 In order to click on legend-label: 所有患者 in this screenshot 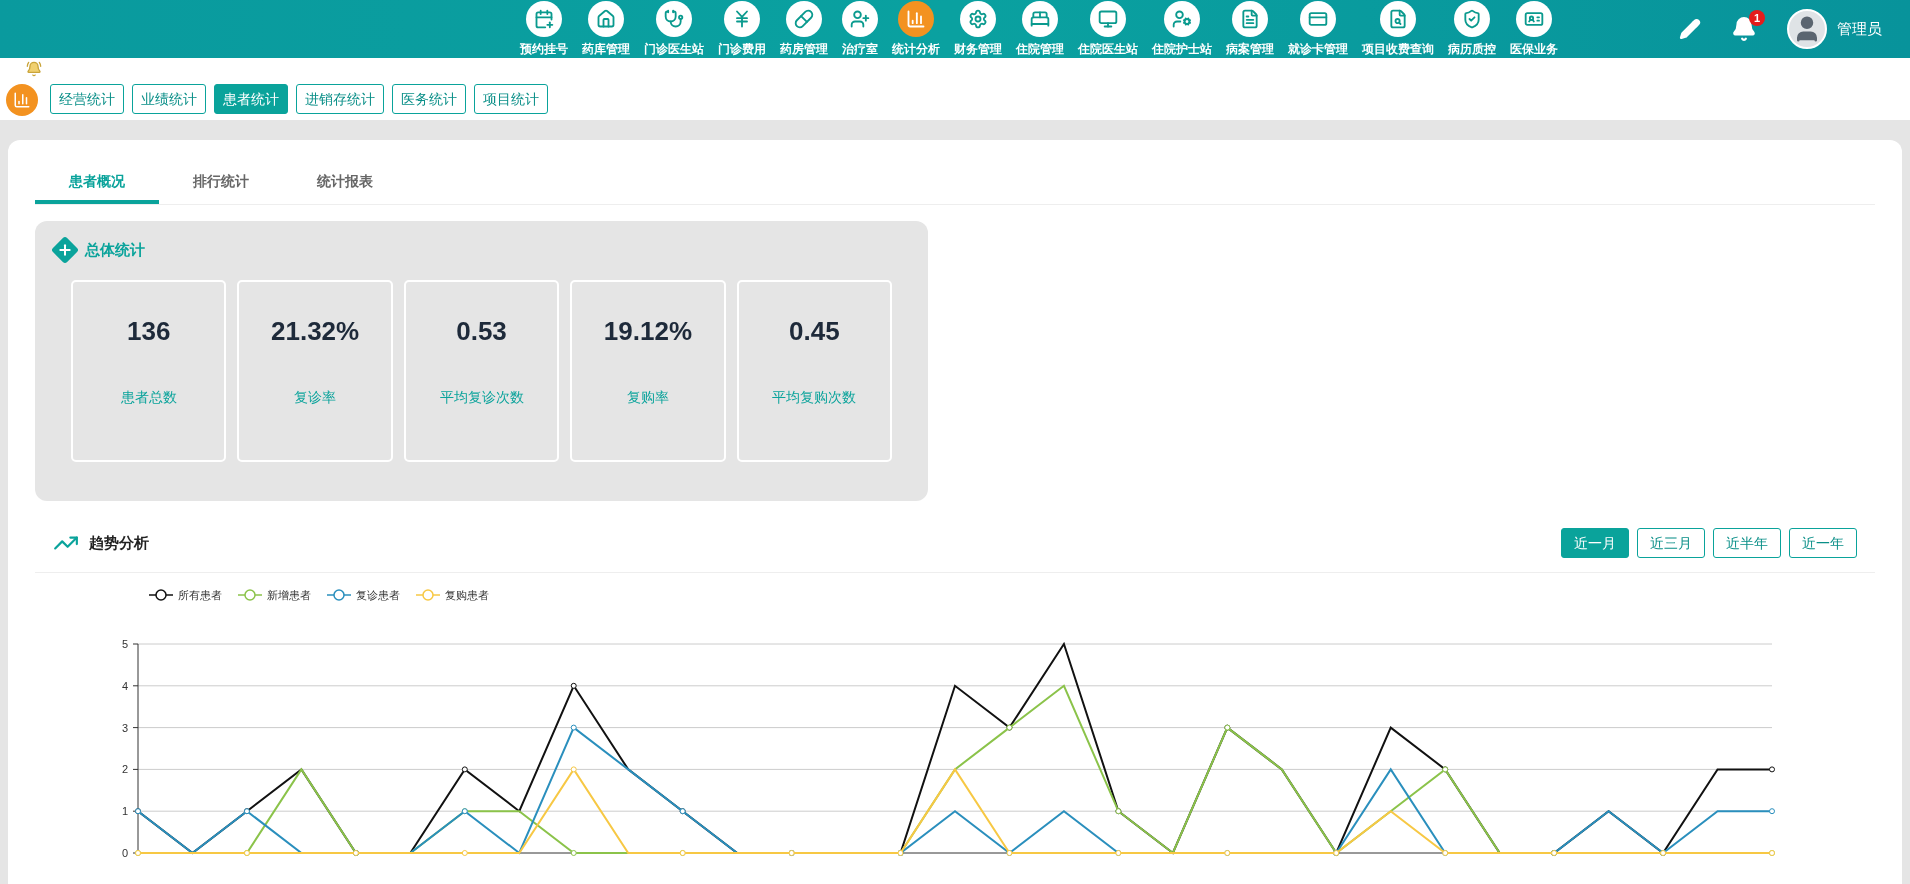, I will do `click(200, 595)`.